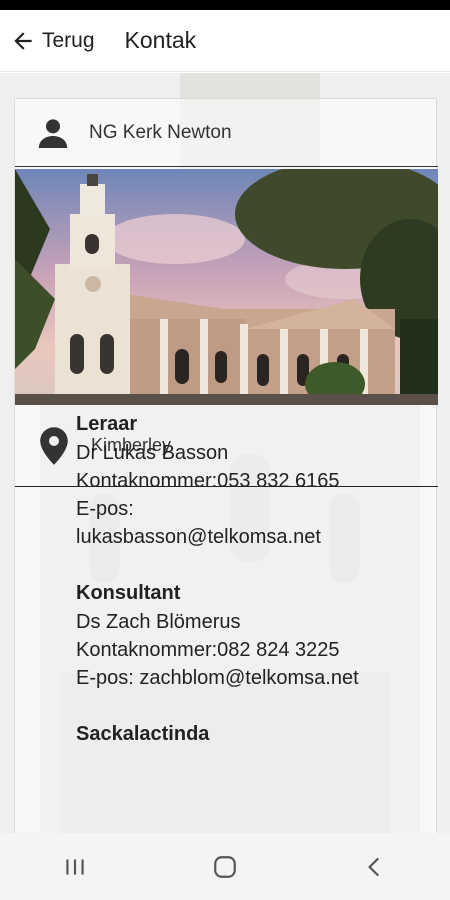 The width and height of the screenshot is (450, 900). I want to click on arrow-left-icon, so click(23, 40).